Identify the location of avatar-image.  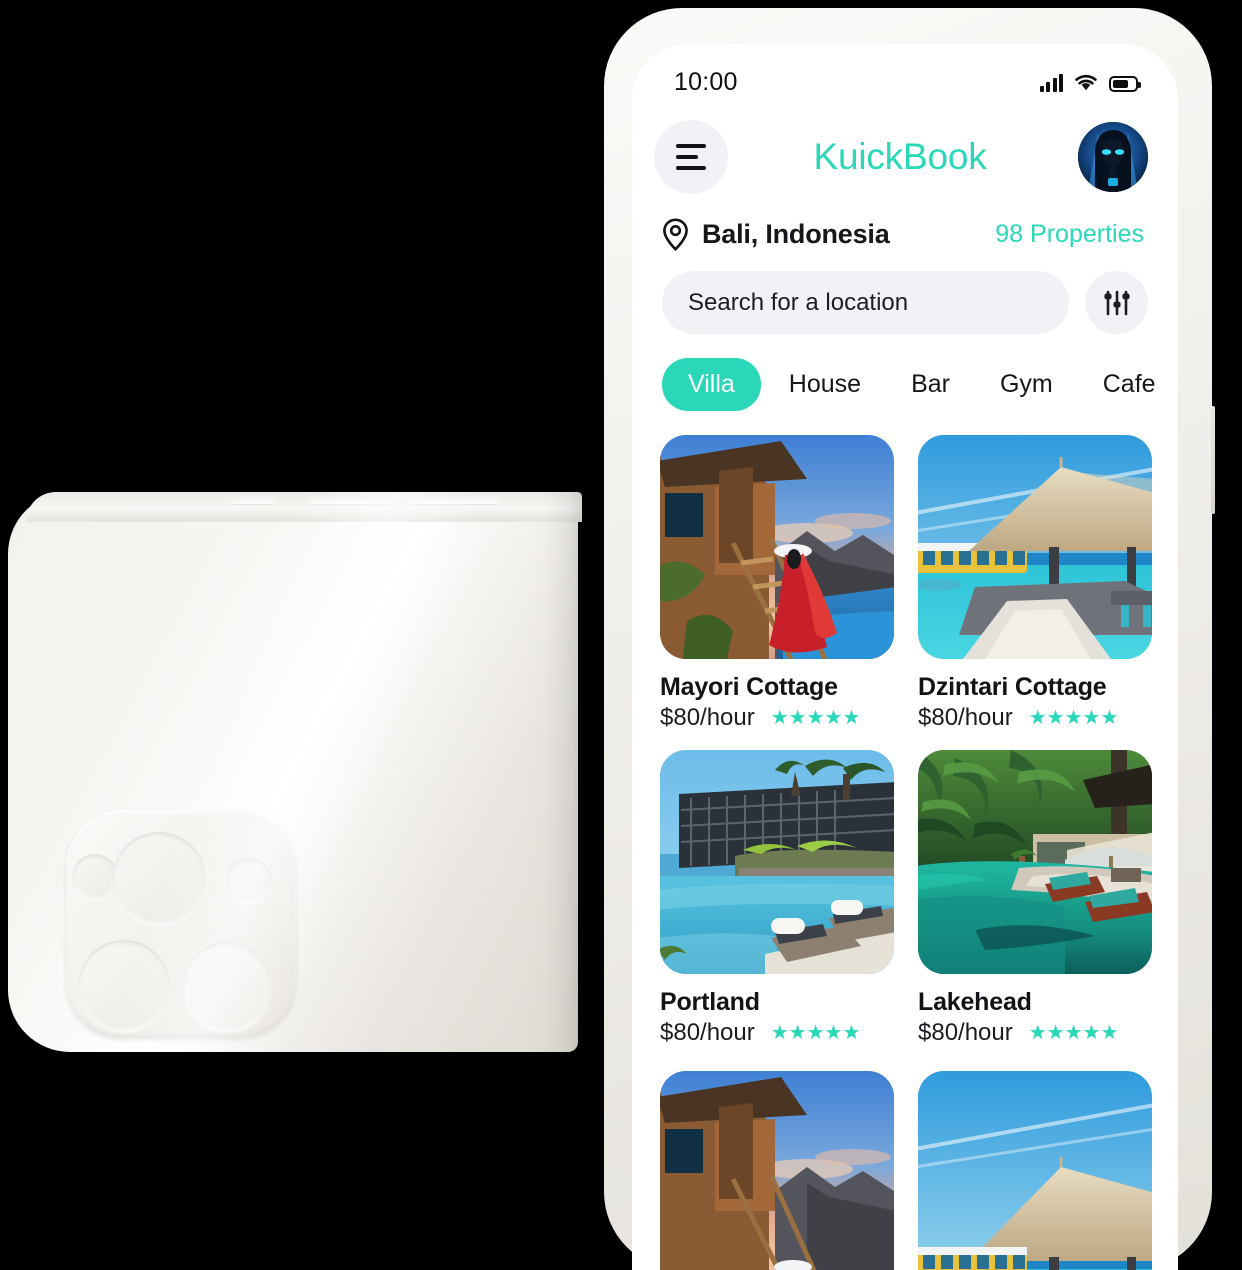
(1113, 157).